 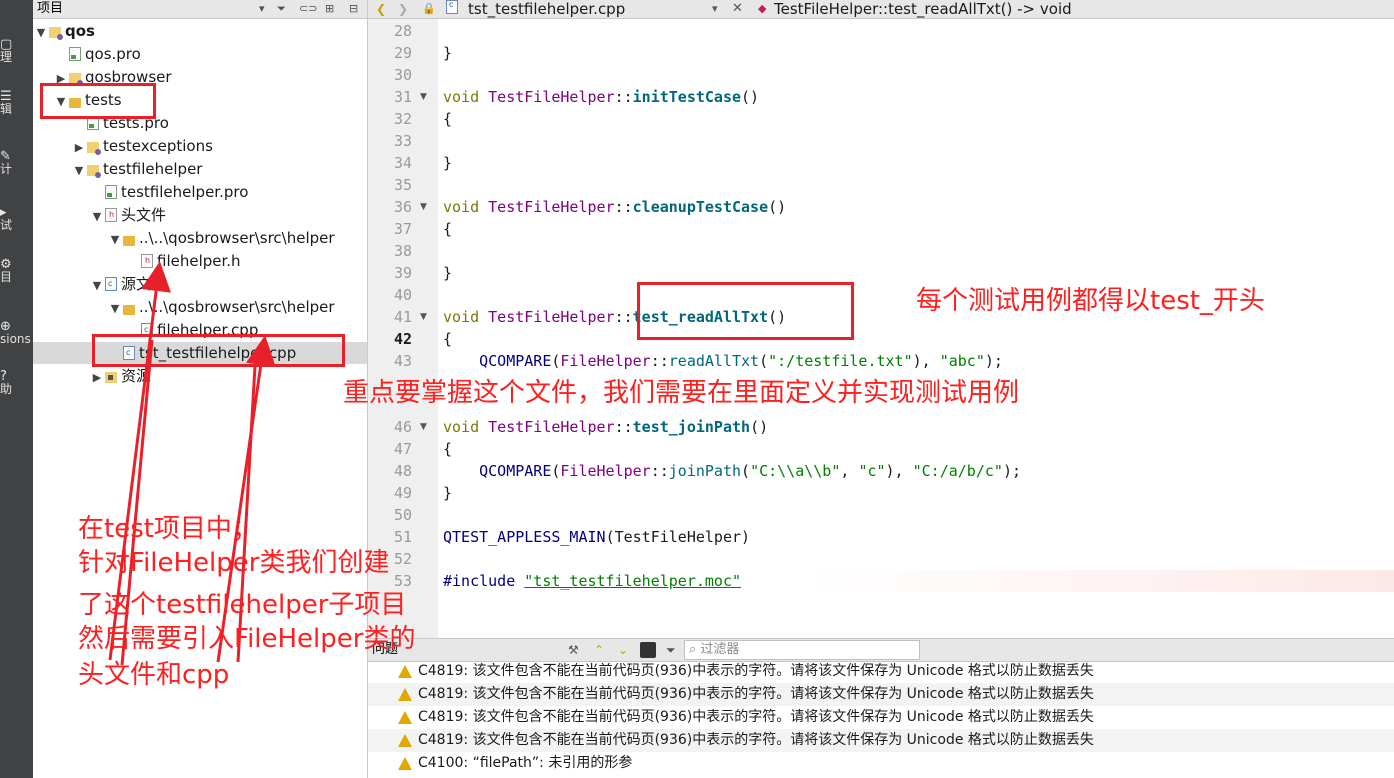 What do you see at coordinates (168, 192) in the screenshot?
I see `tree-item-testfilehelper-pro: testfilehelper.pro` at bounding box center [168, 192].